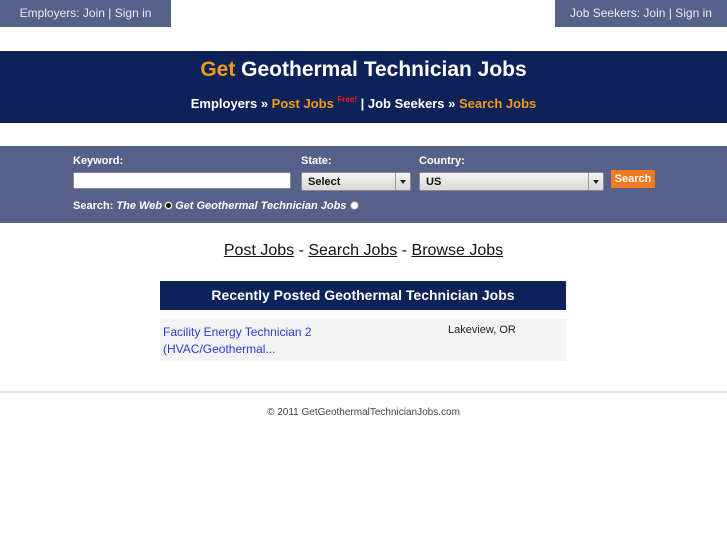 This screenshot has height=545, width=727. I want to click on title-accent: Get, so click(218, 69).